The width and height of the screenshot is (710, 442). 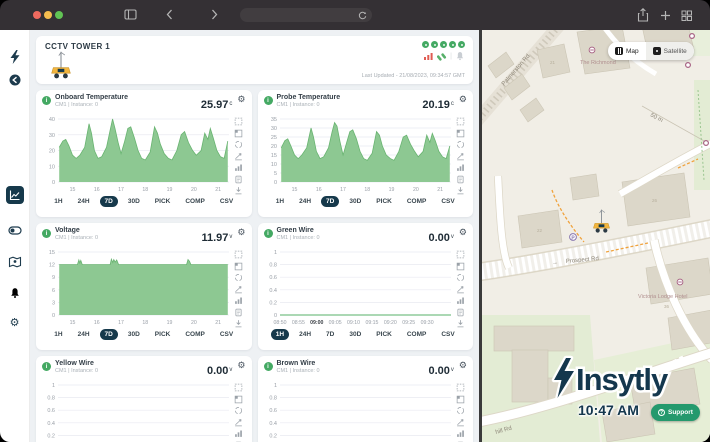 I want to click on reload-icon, so click(x=362, y=15).